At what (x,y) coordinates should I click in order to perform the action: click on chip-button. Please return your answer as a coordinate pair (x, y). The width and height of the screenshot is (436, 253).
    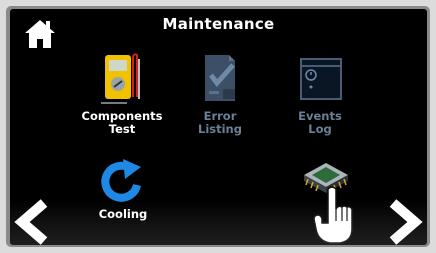
    Looking at the image, I should click on (332, 201).